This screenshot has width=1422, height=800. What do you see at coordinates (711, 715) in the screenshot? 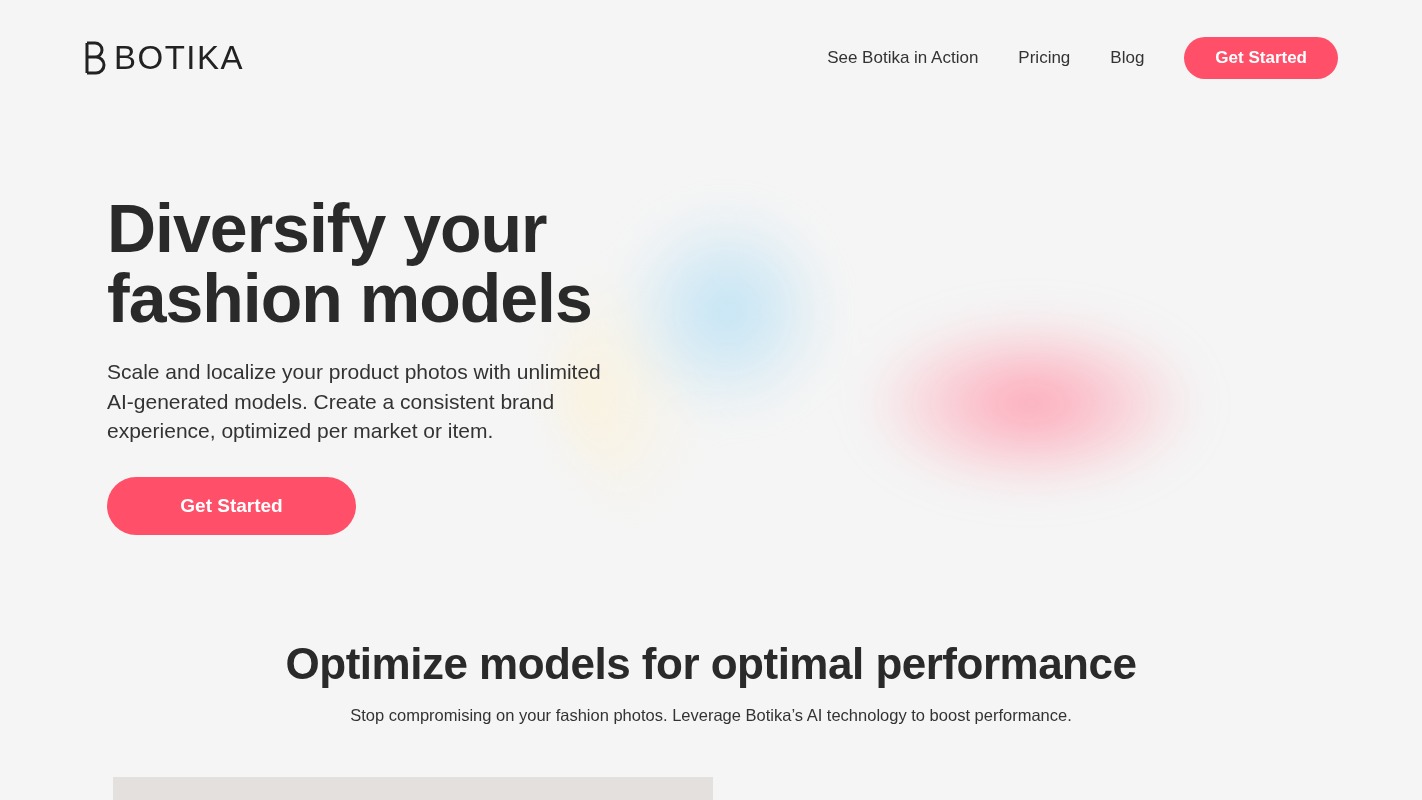
I see `section-subtitle: Stop compromising on your fashion photos. Leverage Botika’s AI technology to boost performance.` at bounding box center [711, 715].